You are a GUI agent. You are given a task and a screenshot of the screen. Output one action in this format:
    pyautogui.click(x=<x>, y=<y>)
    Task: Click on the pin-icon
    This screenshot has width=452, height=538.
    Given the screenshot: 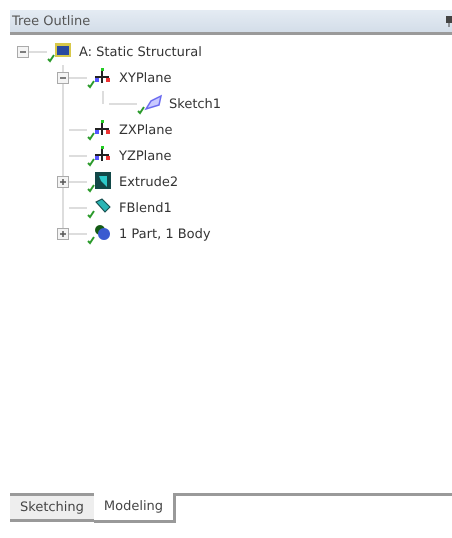 What is the action you would take?
    pyautogui.click(x=448, y=21)
    